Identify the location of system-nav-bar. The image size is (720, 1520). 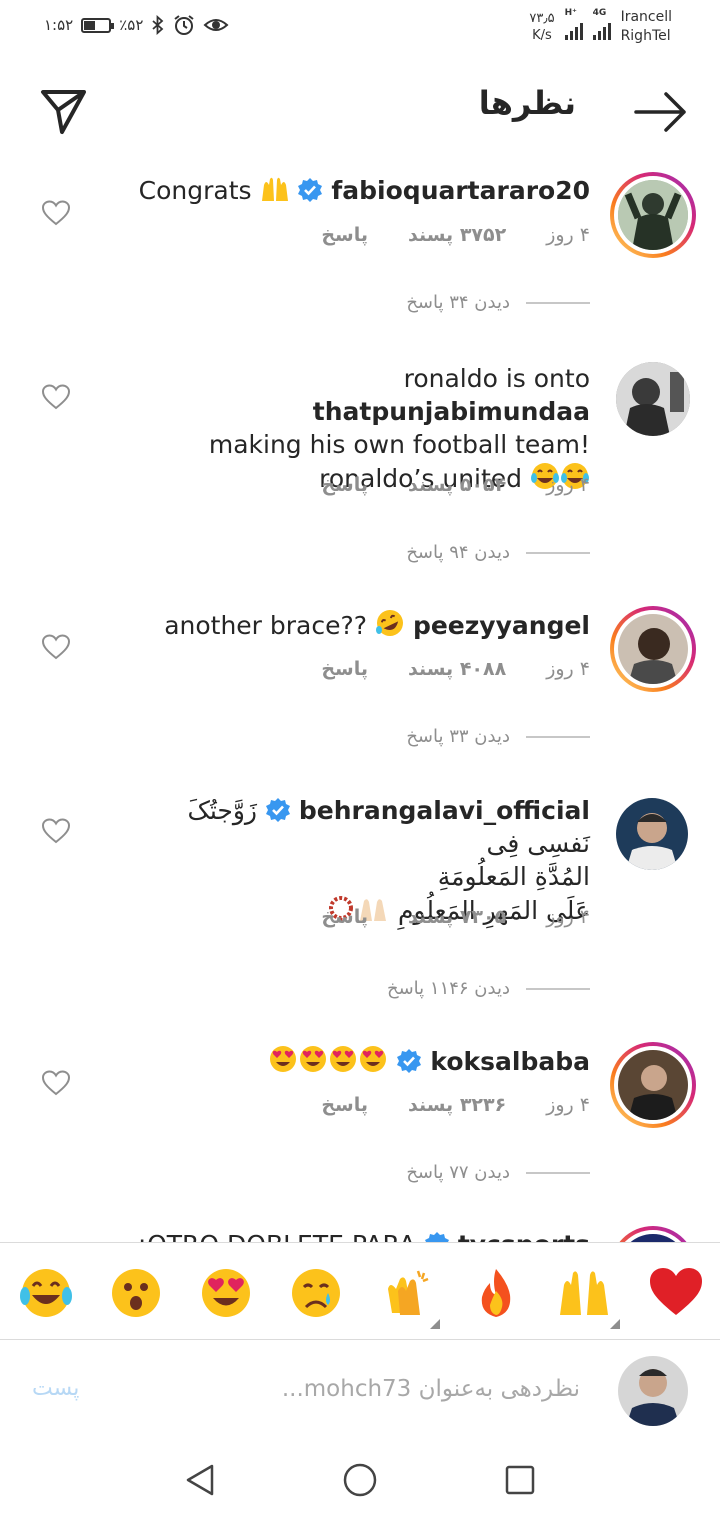
(360, 1480).